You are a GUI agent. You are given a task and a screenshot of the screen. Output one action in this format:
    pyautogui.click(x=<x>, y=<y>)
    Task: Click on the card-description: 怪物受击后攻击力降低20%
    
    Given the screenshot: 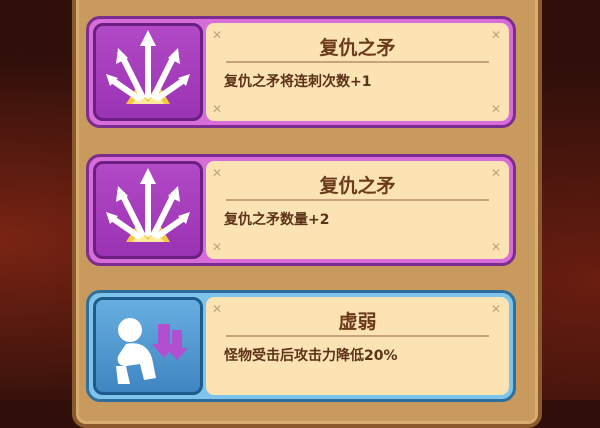 What is the action you would take?
    pyautogui.click(x=311, y=356)
    